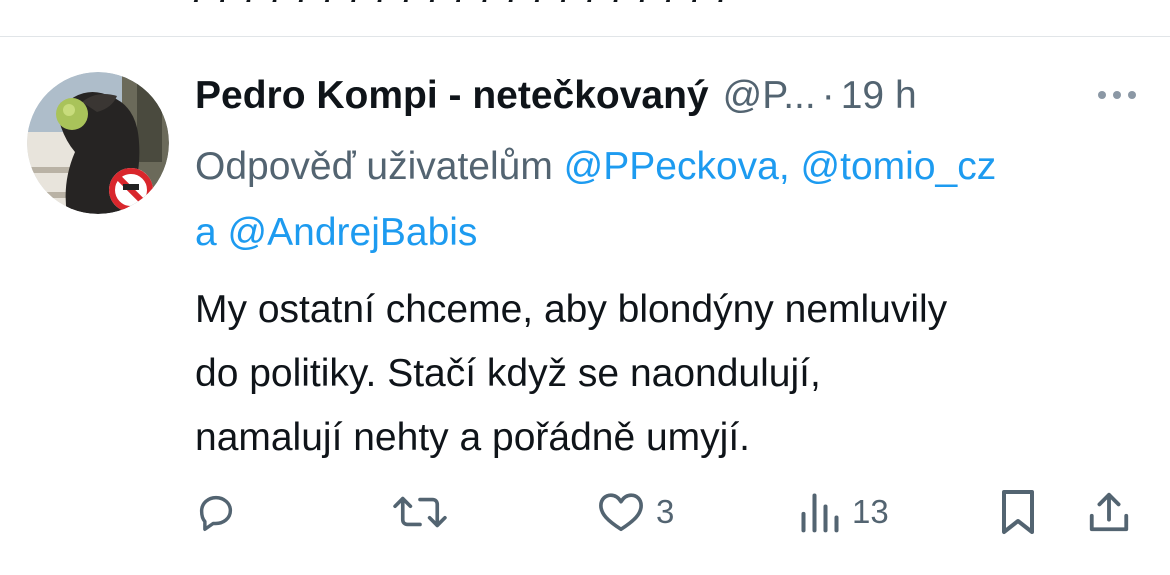 The image size is (1170, 575). What do you see at coordinates (585, 36) in the screenshot?
I see `tweet-divider` at bounding box center [585, 36].